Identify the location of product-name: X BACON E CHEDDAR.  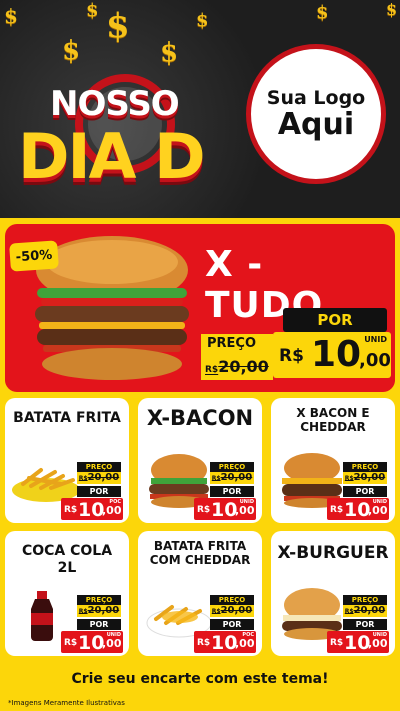
(333, 420).